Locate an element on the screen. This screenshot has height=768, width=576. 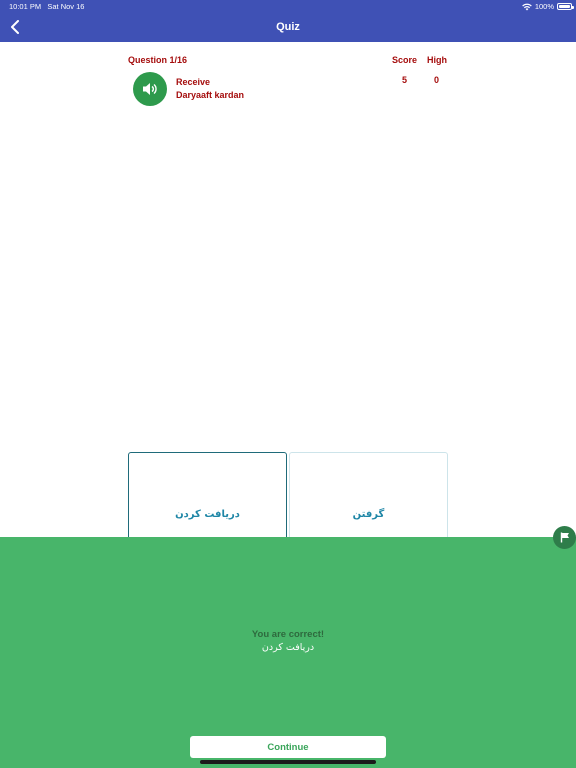
high-score-value: 0 is located at coordinates (437, 80).